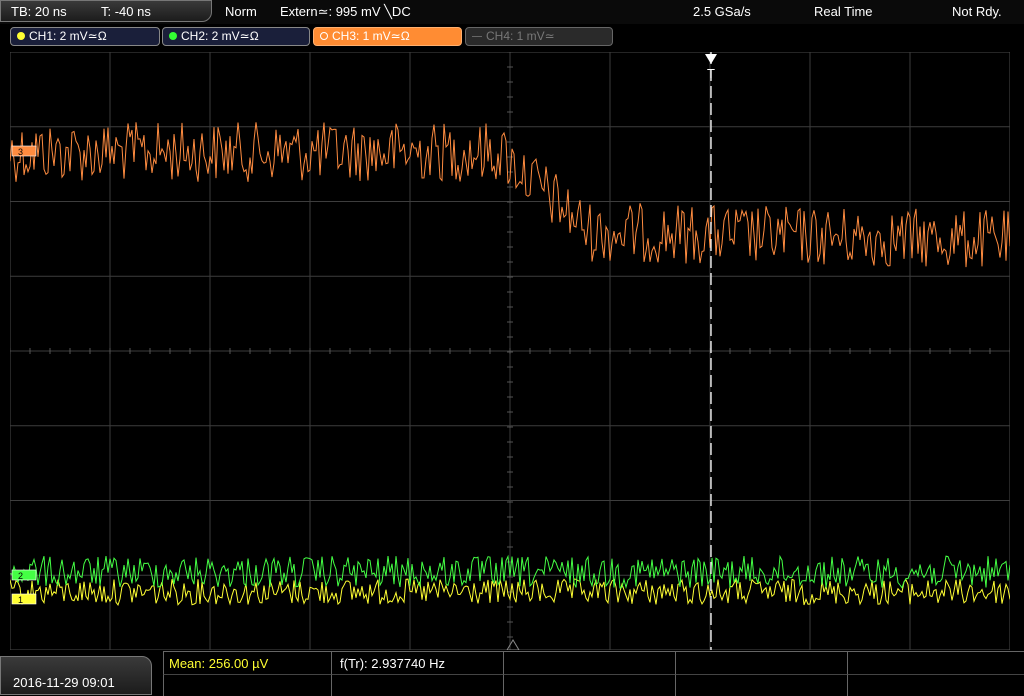 The width and height of the screenshot is (1024, 696). I want to click on trigger-source: Extern≃: 995 mV ╲DC, so click(345, 12).